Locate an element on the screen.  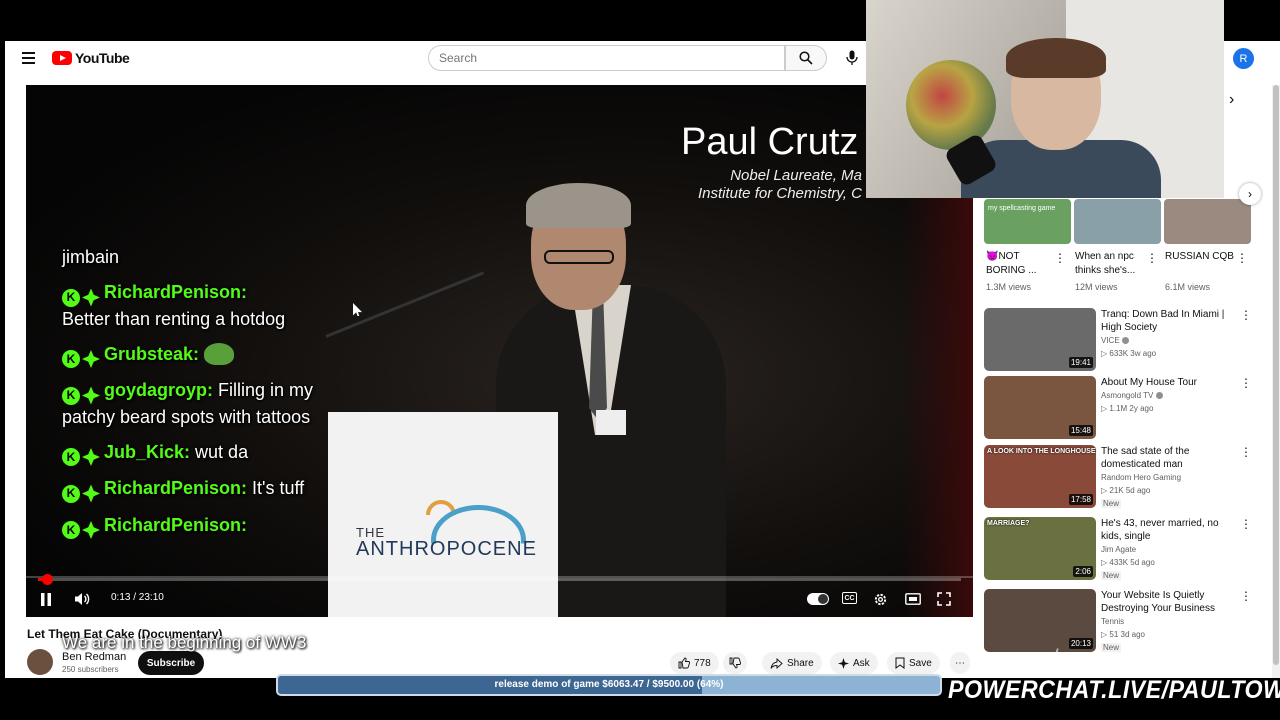
channel-name-text: Tennis is located at coordinates (1113, 621).